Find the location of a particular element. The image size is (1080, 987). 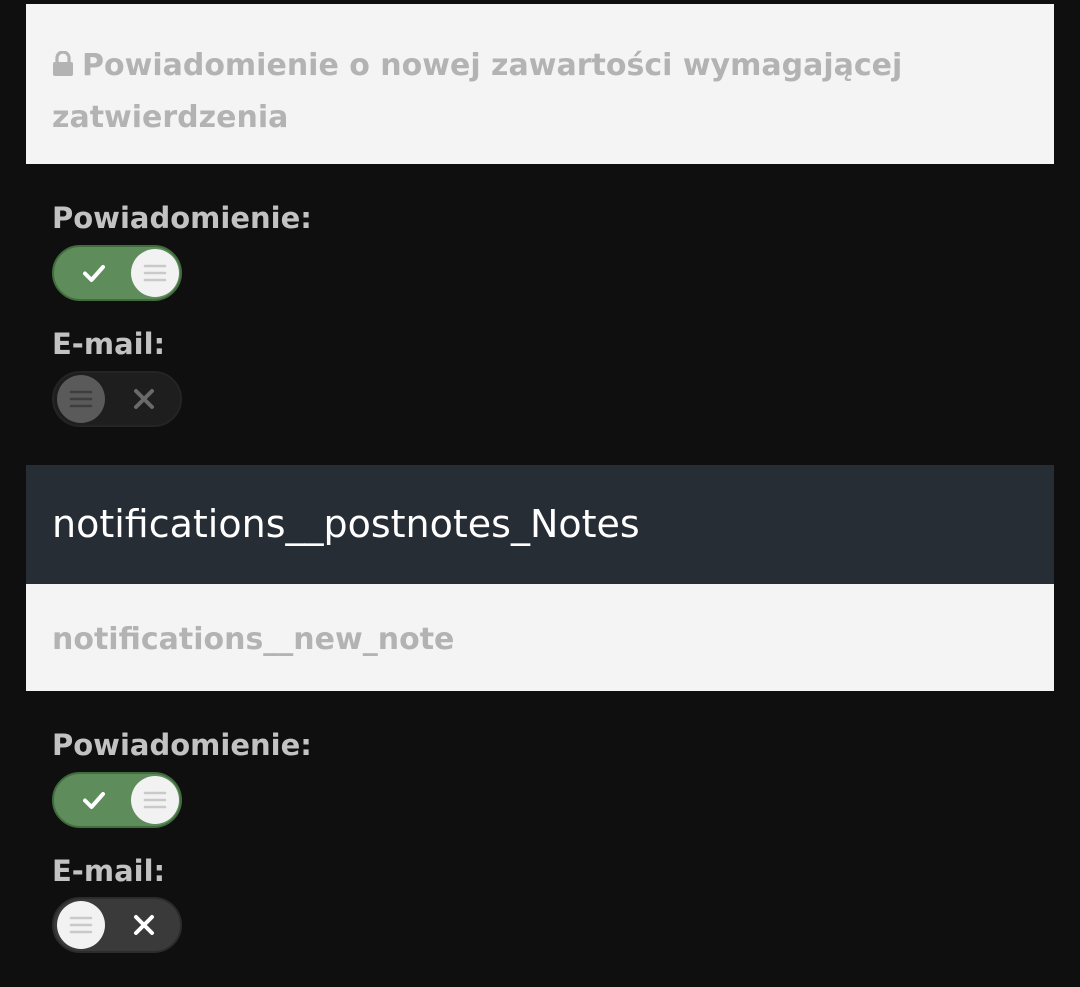

section-title: notifications__postnotes_Notes is located at coordinates (540, 524).